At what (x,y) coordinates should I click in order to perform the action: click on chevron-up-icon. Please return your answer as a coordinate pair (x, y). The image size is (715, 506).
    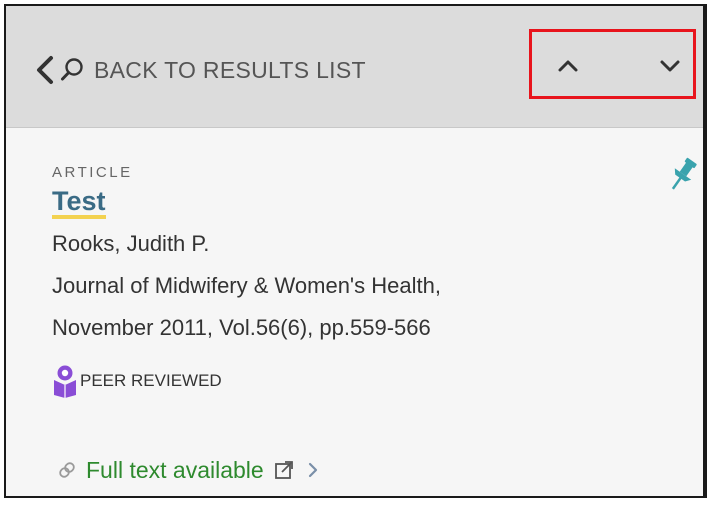
    Looking at the image, I should click on (568, 66).